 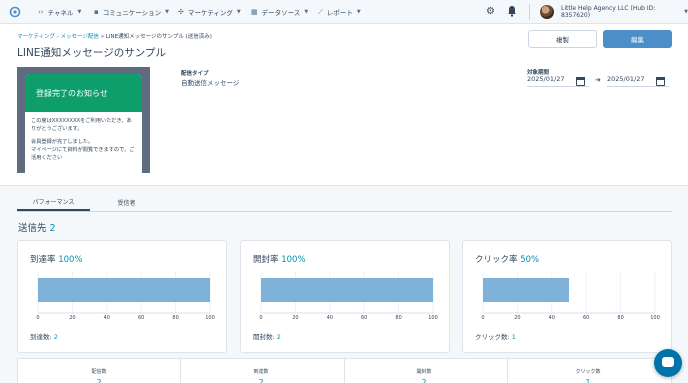 What do you see at coordinates (261, 372) in the screenshot?
I see `stat-label: 到達数` at bounding box center [261, 372].